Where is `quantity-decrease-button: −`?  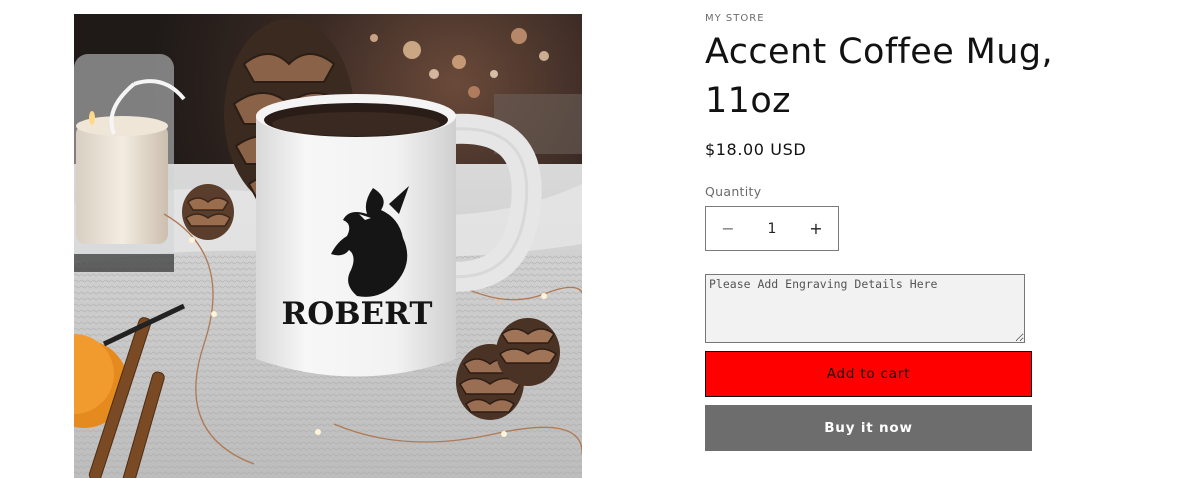 quantity-decrease-button: − is located at coordinates (728, 228).